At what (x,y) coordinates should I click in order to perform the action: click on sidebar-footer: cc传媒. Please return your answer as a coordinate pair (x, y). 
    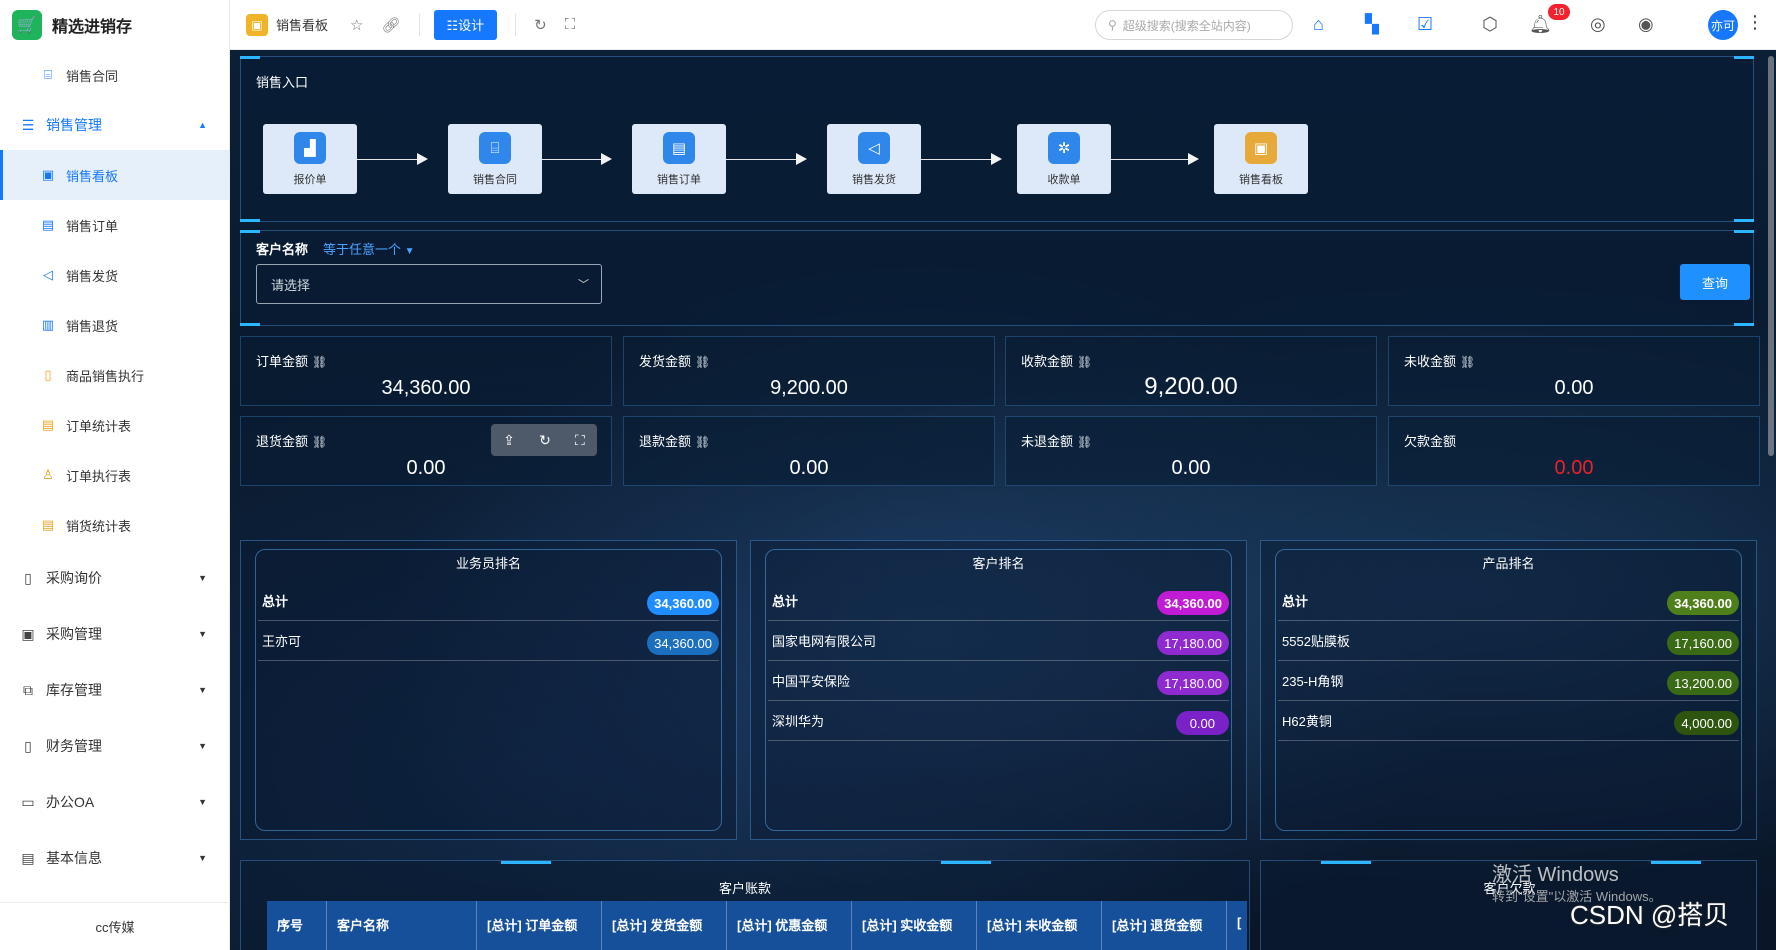
    Looking at the image, I should click on (115, 926).